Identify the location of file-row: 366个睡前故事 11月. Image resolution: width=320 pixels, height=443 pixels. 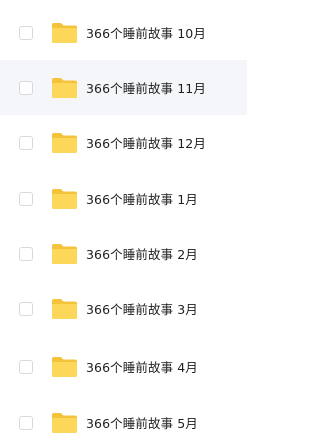
(123, 87).